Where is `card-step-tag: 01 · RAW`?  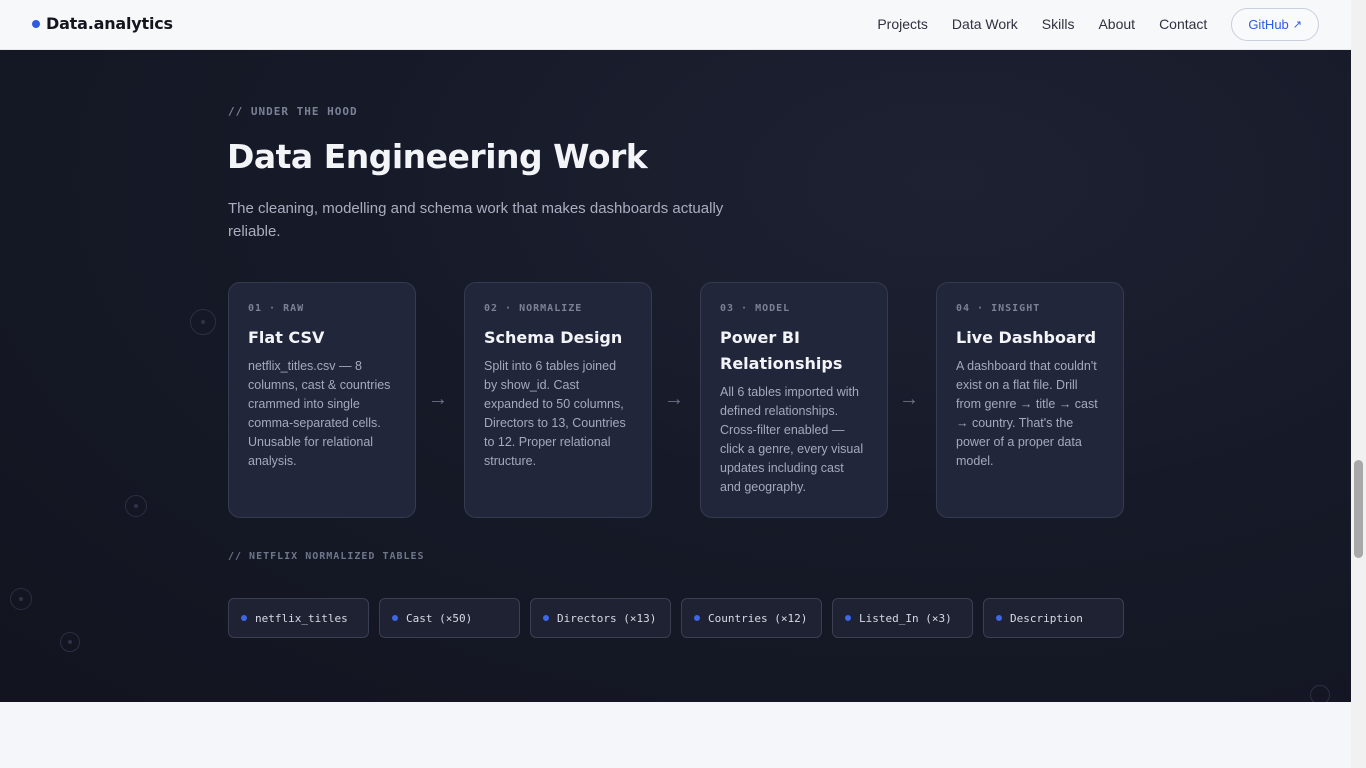 card-step-tag: 01 · RAW is located at coordinates (276, 308).